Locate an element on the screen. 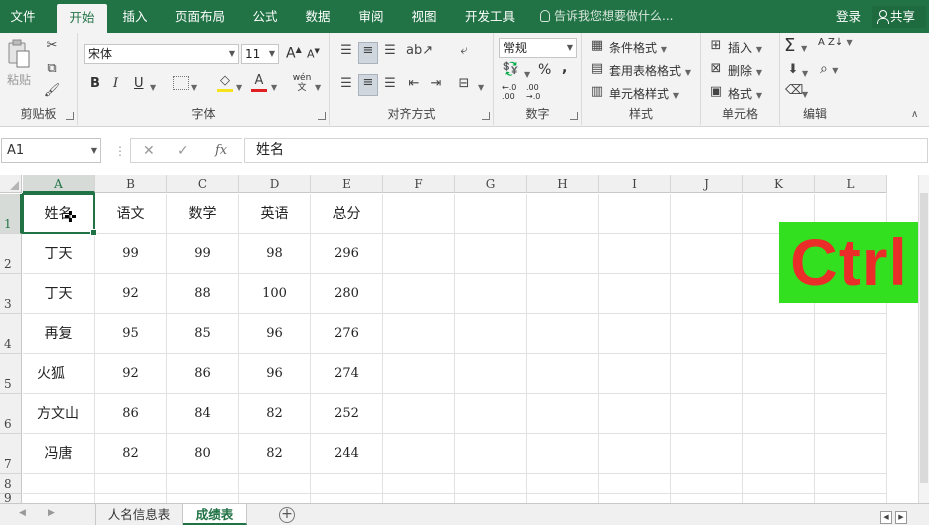 This screenshot has width=929, height=525. scroll-right-icon: ▶ is located at coordinates (901, 517).